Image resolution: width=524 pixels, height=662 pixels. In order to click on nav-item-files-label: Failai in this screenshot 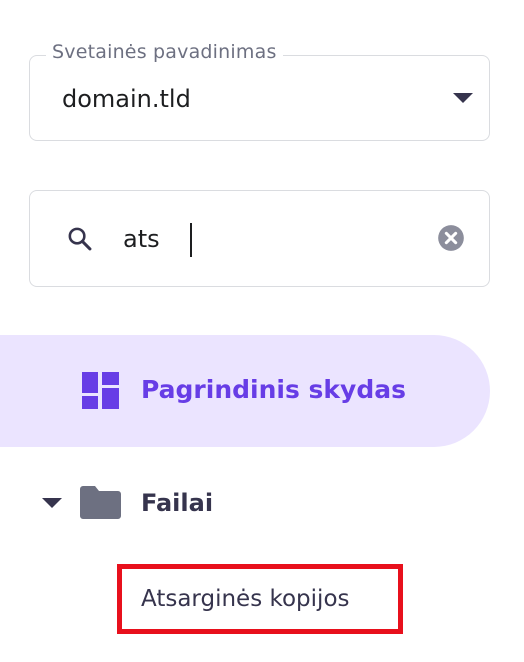, I will do `click(177, 503)`.